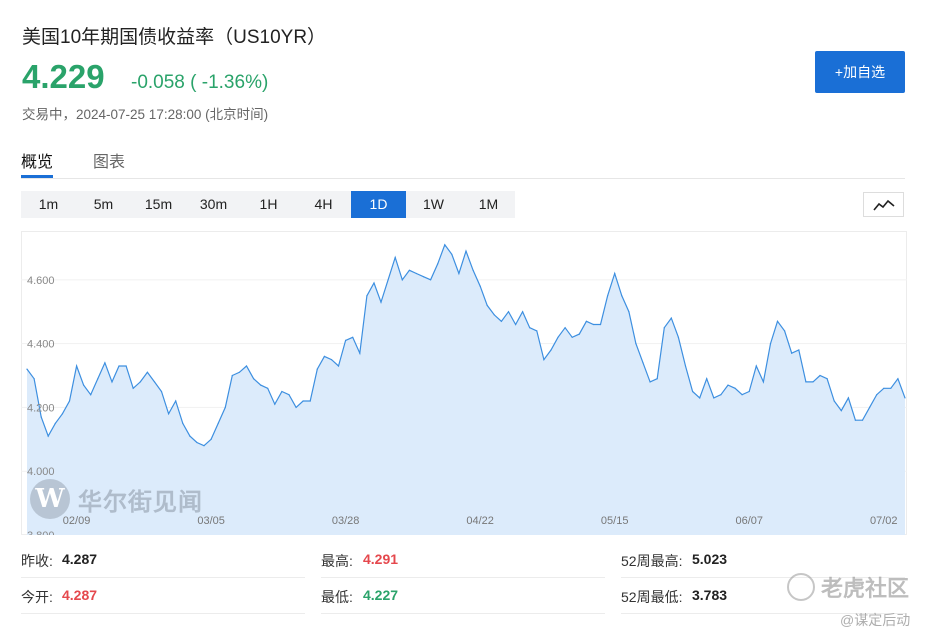  Describe the element at coordinates (103, 204) in the screenshot. I see `period-5m: 5m` at that location.